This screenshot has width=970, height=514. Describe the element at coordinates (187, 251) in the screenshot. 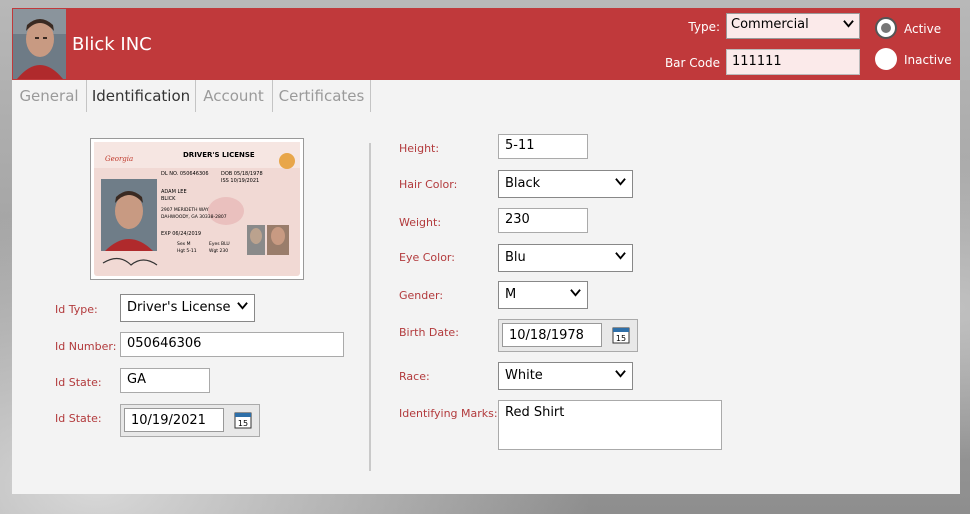

I see `id-card-height: Hgt 5-11` at that location.